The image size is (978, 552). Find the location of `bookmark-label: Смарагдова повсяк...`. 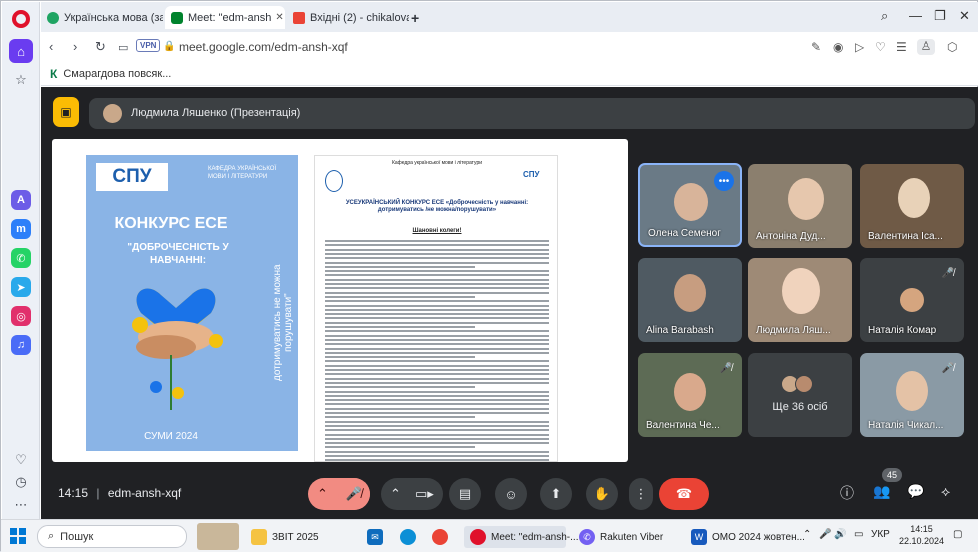

bookmark-label: Смарагдова повсяк... is located at coordinates (117, 74).